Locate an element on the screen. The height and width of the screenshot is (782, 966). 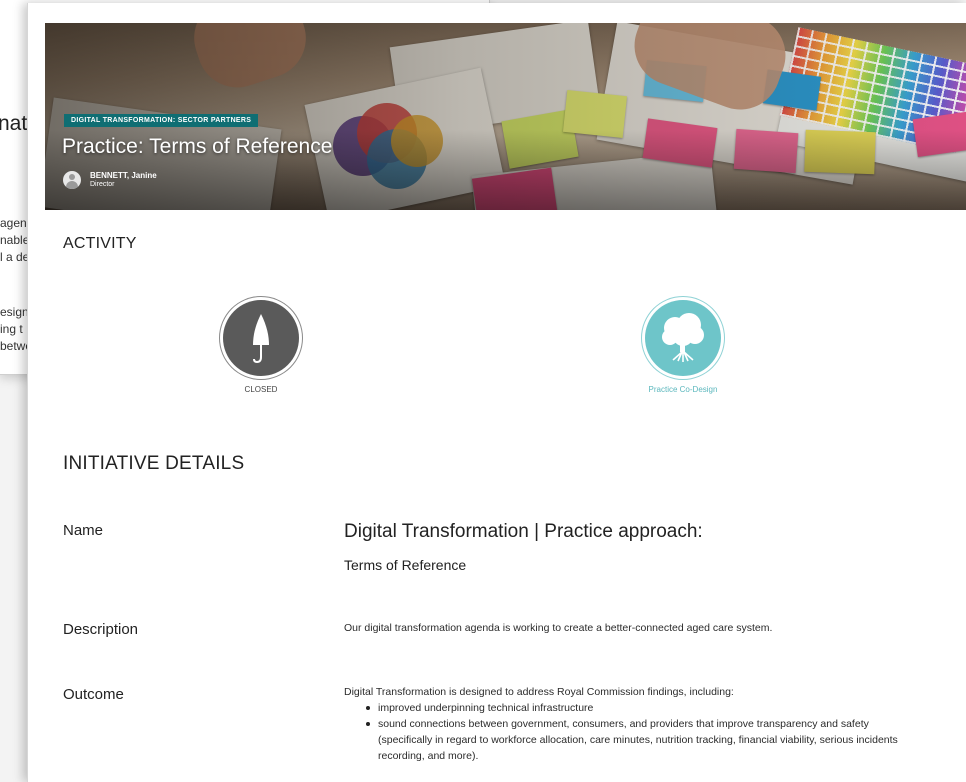
background-window-text: agen is located at coordinates (13, 223).